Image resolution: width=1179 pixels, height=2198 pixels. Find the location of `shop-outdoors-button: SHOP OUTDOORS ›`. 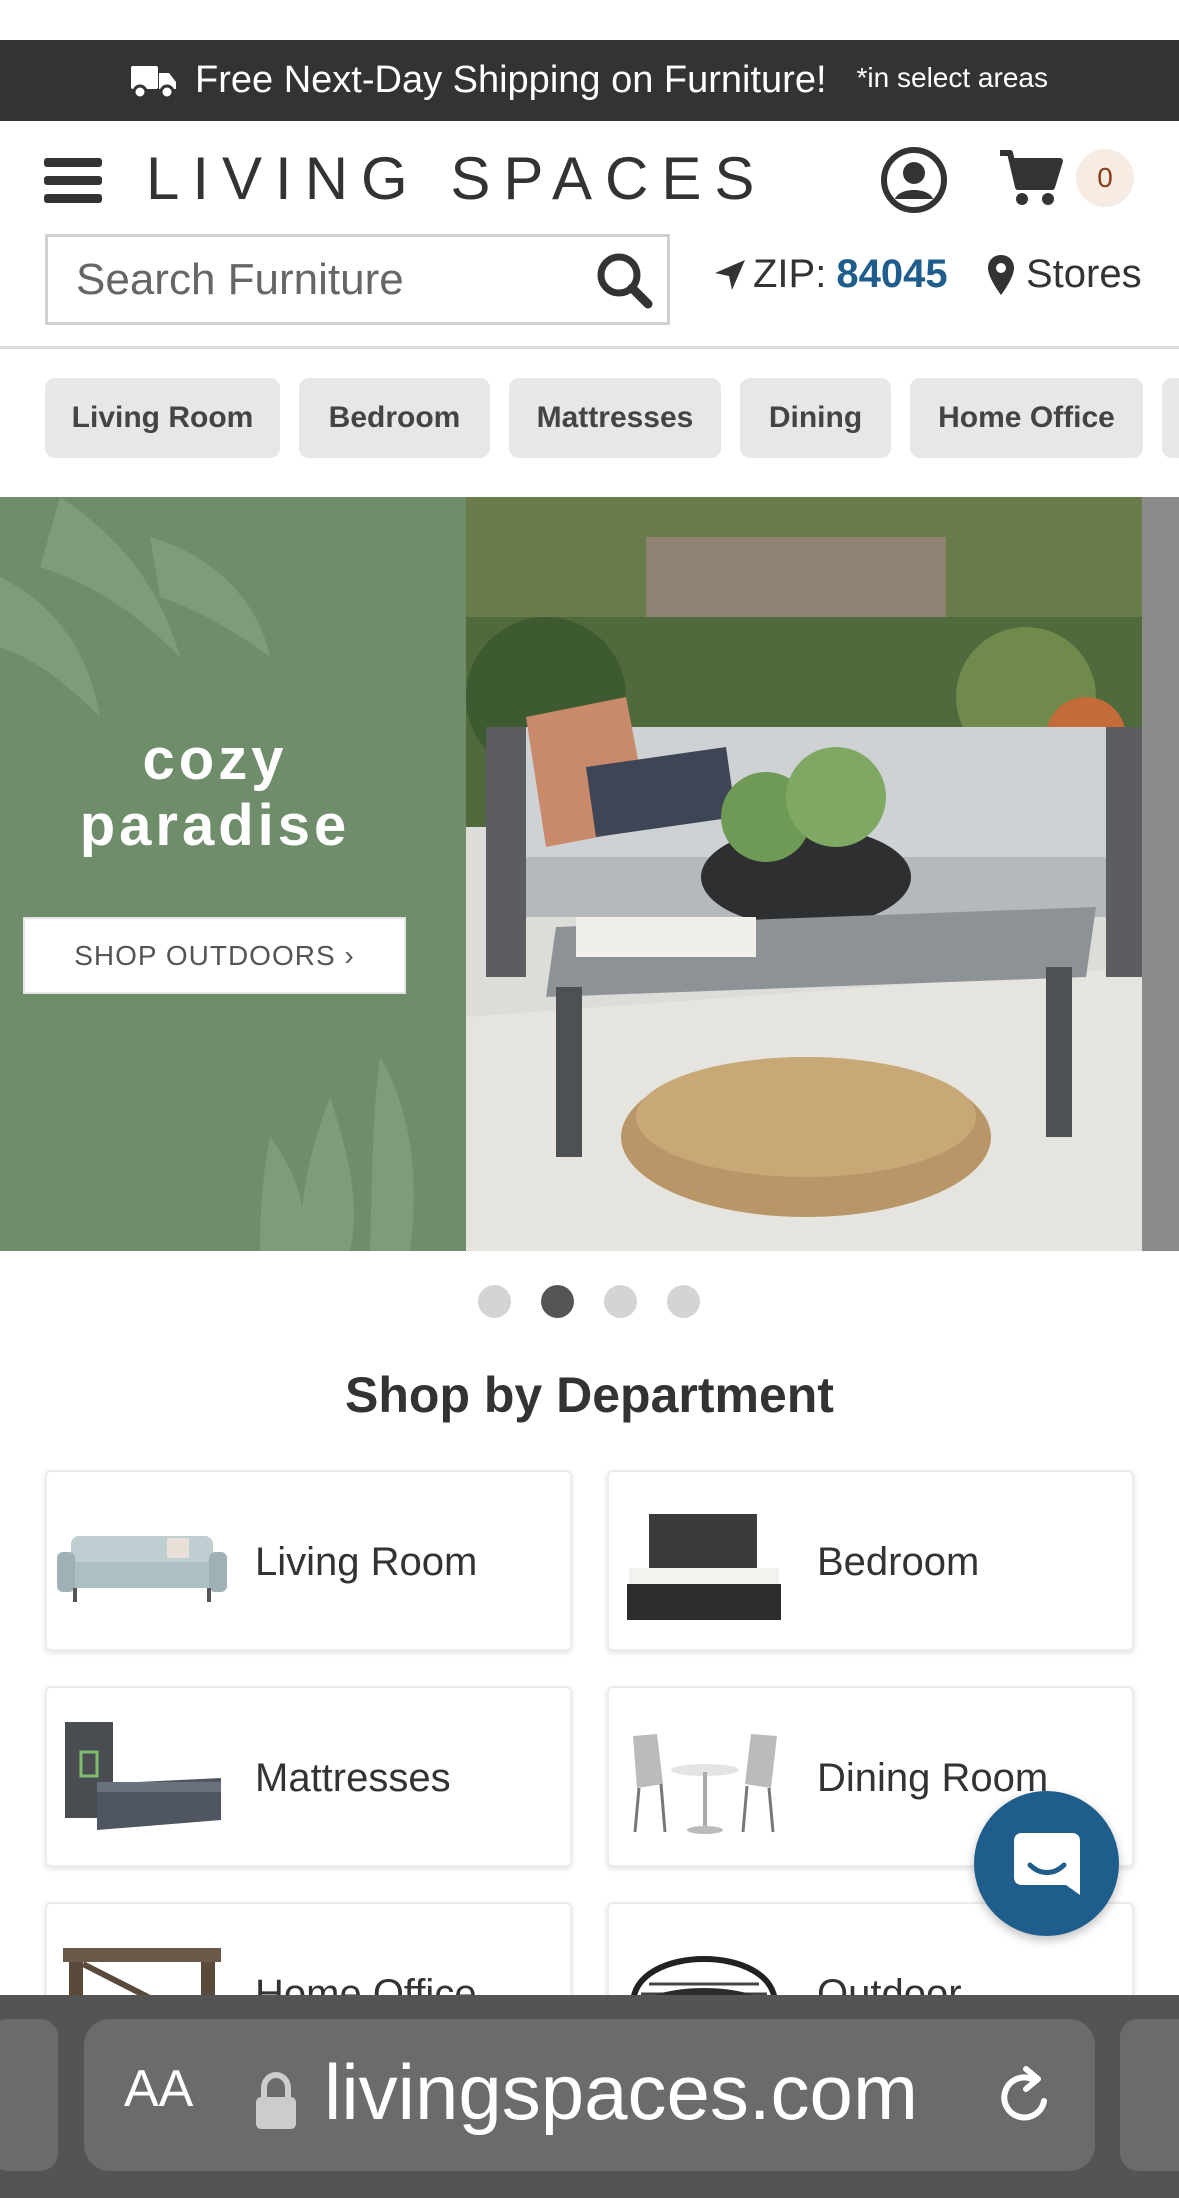

shop-outdoors-button: SHOP OUTDOORS › is located at coordinates (214, 955).